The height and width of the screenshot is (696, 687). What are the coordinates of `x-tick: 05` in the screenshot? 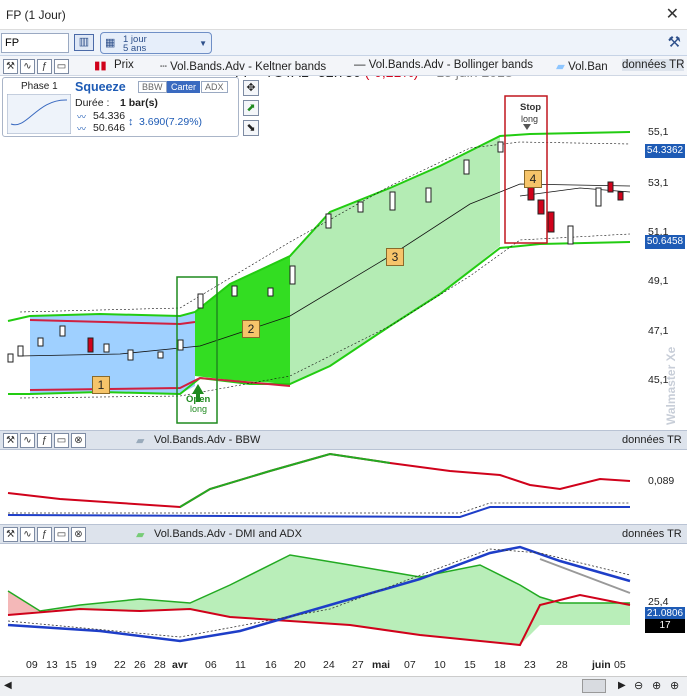 It's located at (620, 665).